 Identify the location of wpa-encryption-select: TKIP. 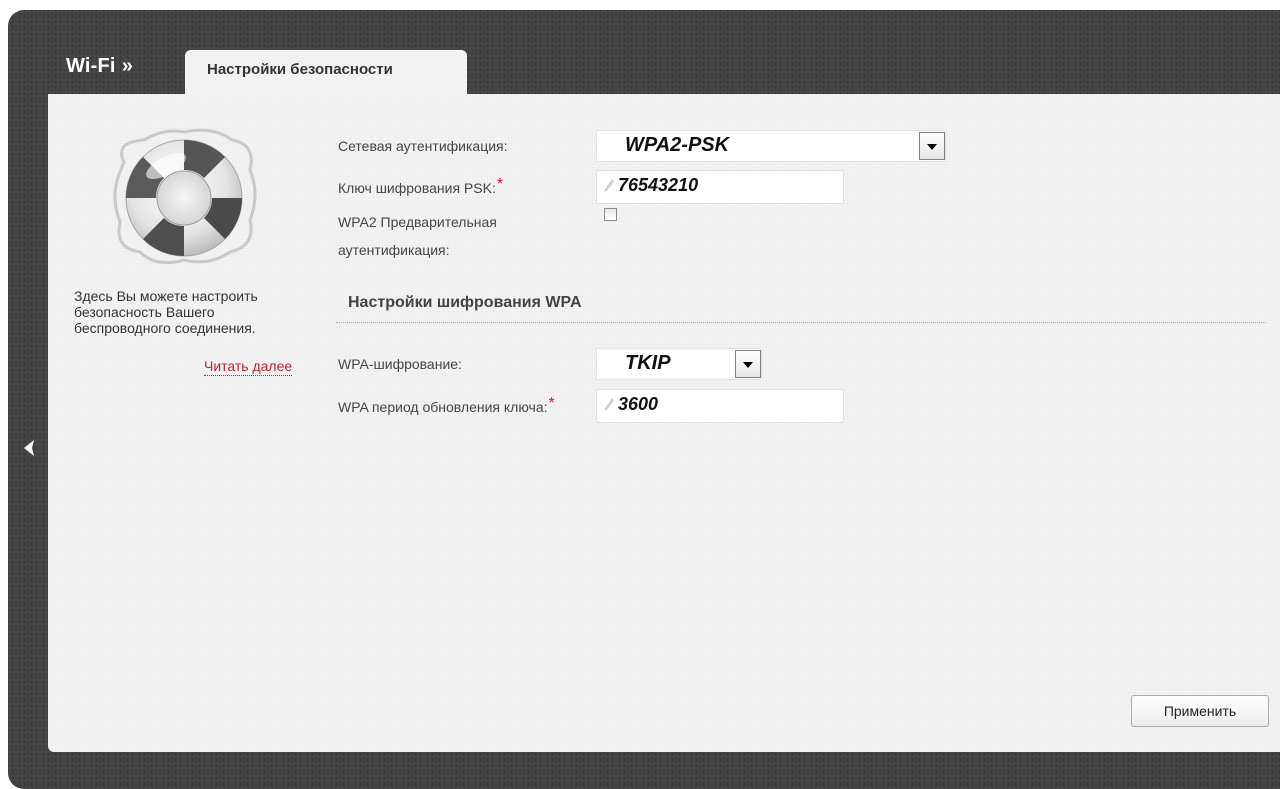
(679, 364).